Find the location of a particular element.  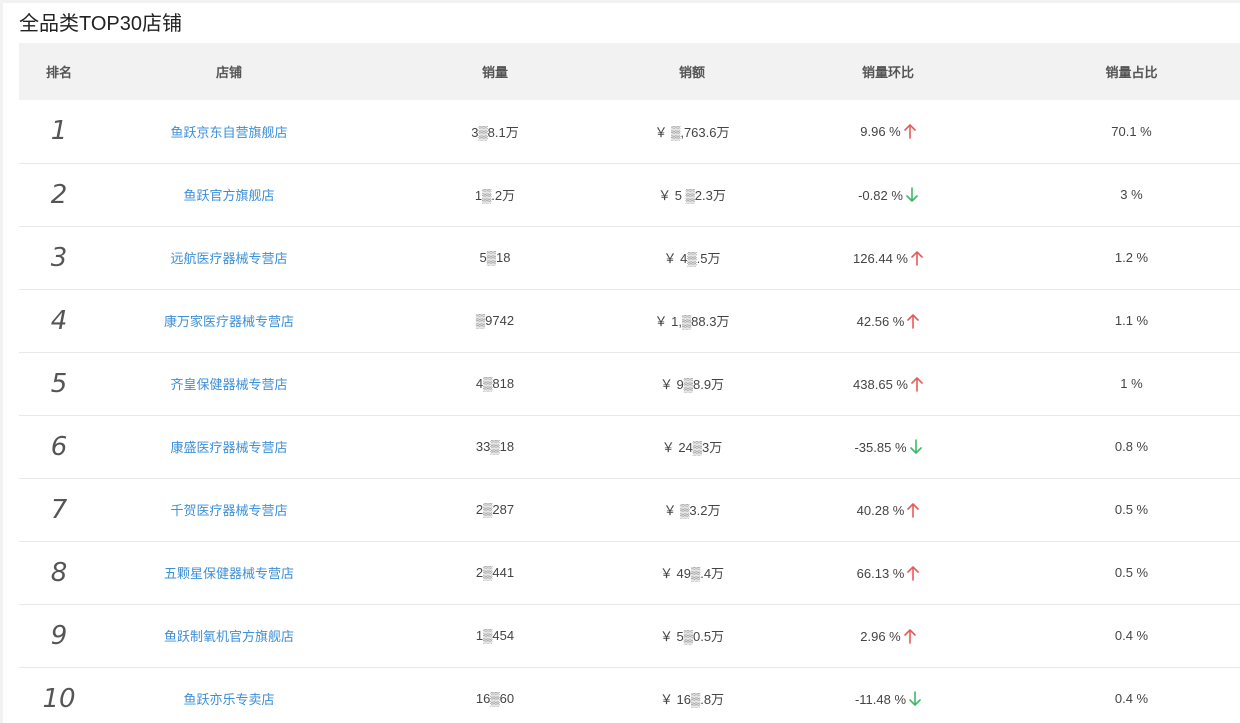

sales-mom-cell: -0.82 % is located at coordinates (888, 194).